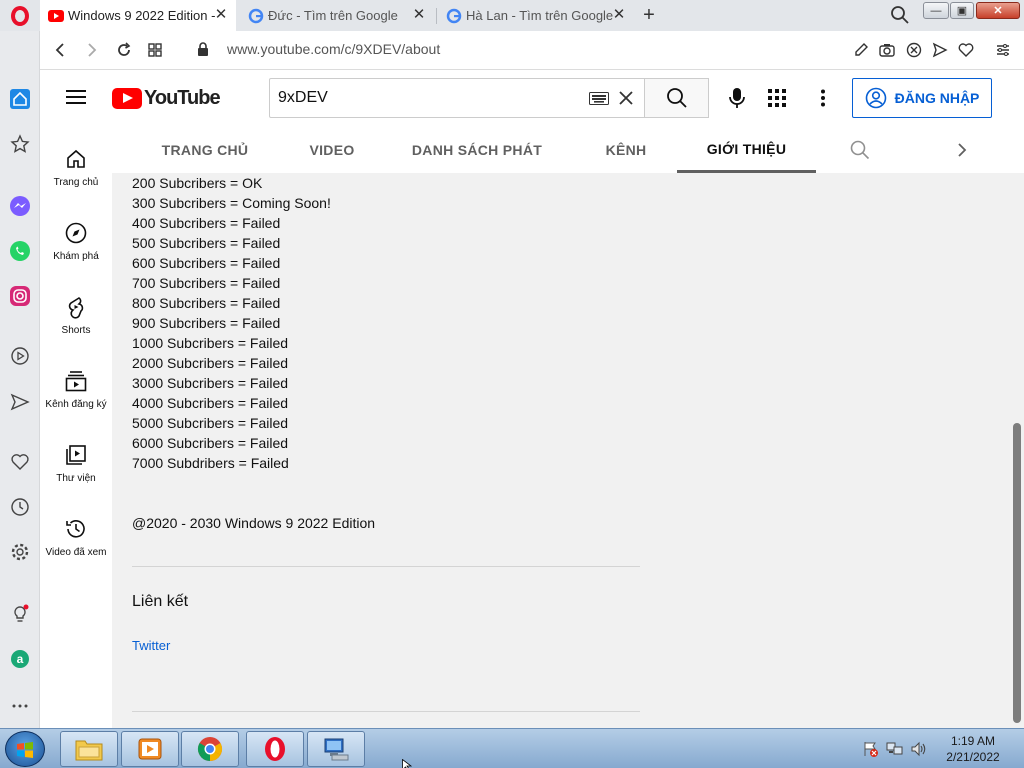  I want to click on tab-channels: KÊNH, so click(626, 150).